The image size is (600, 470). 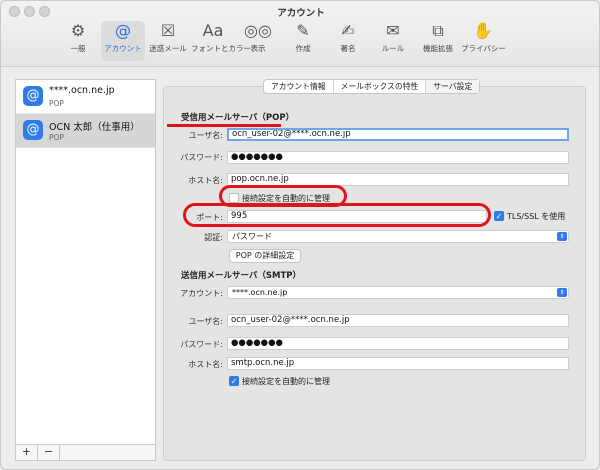 What do you see at coordinates (398, 343) in the screenshot?
I see `outgoing-password-field: ●●●●●●●` at bounding box center [398, 343].